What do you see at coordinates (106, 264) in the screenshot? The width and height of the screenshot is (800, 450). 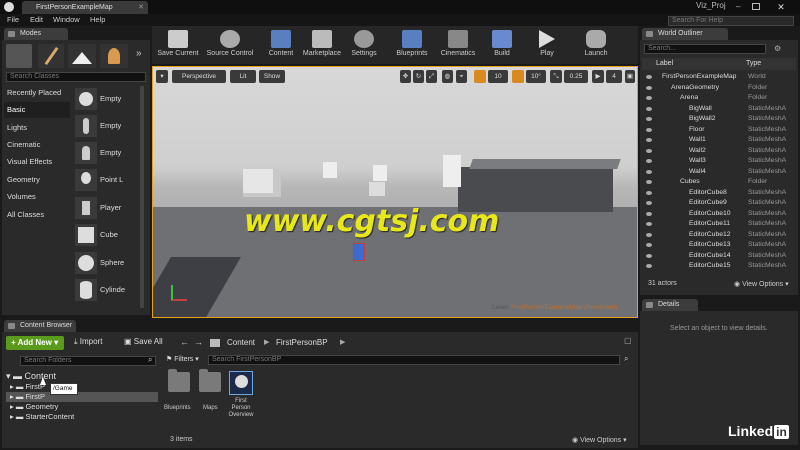 I see `actor-sphere: Sphere` at bounding box center [106, 264].